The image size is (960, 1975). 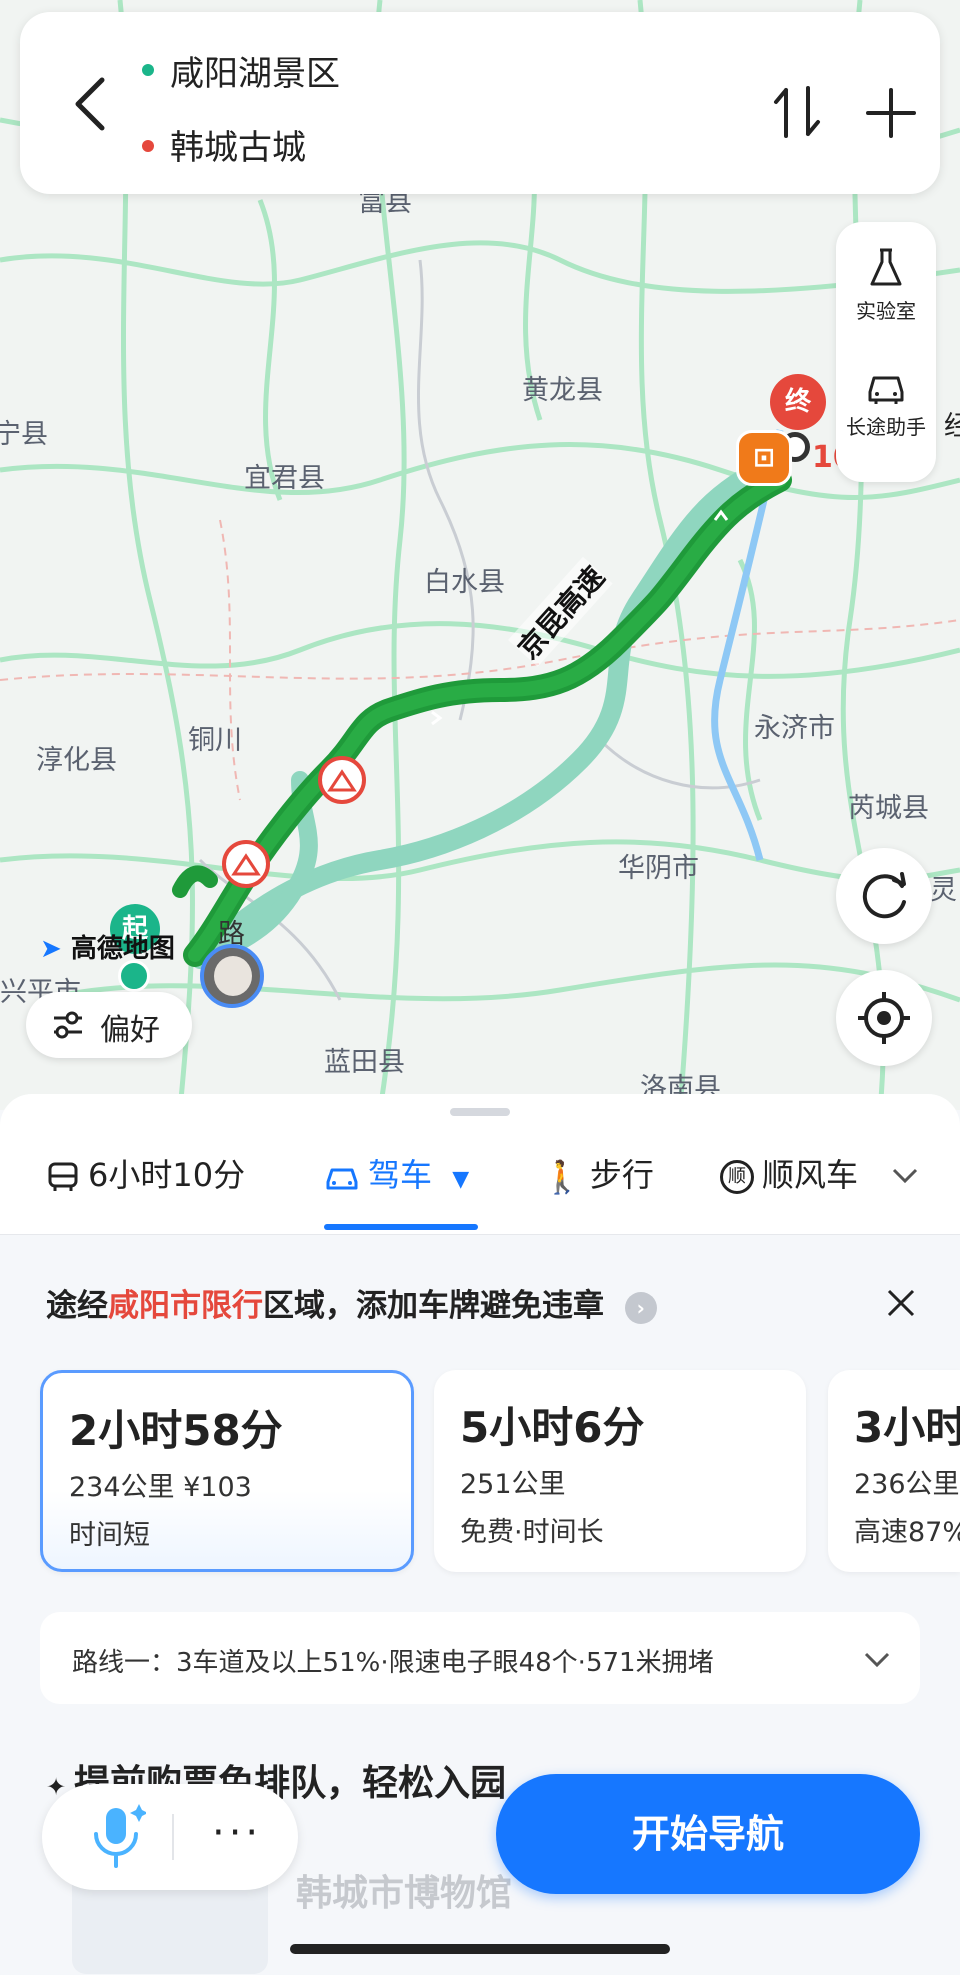 I want to click on route-tag: 免费·时间长, so click(x=532, y=1532).